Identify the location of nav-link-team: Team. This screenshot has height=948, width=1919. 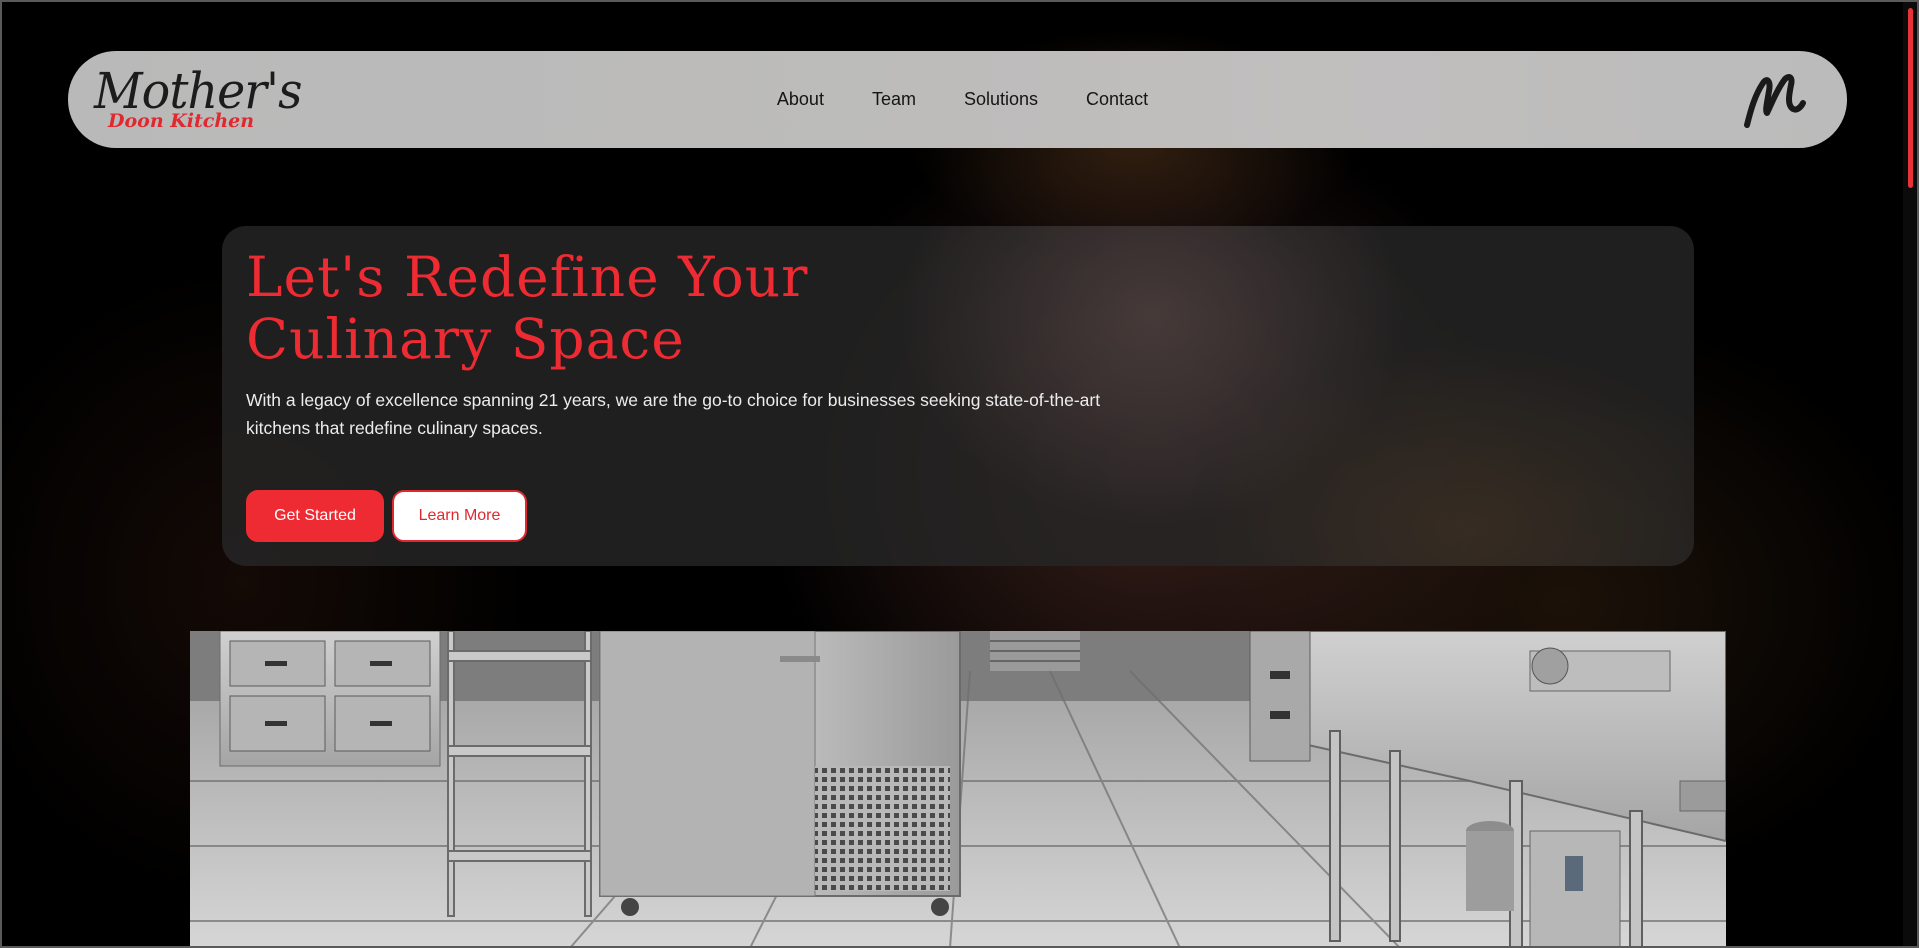
(894, 99).